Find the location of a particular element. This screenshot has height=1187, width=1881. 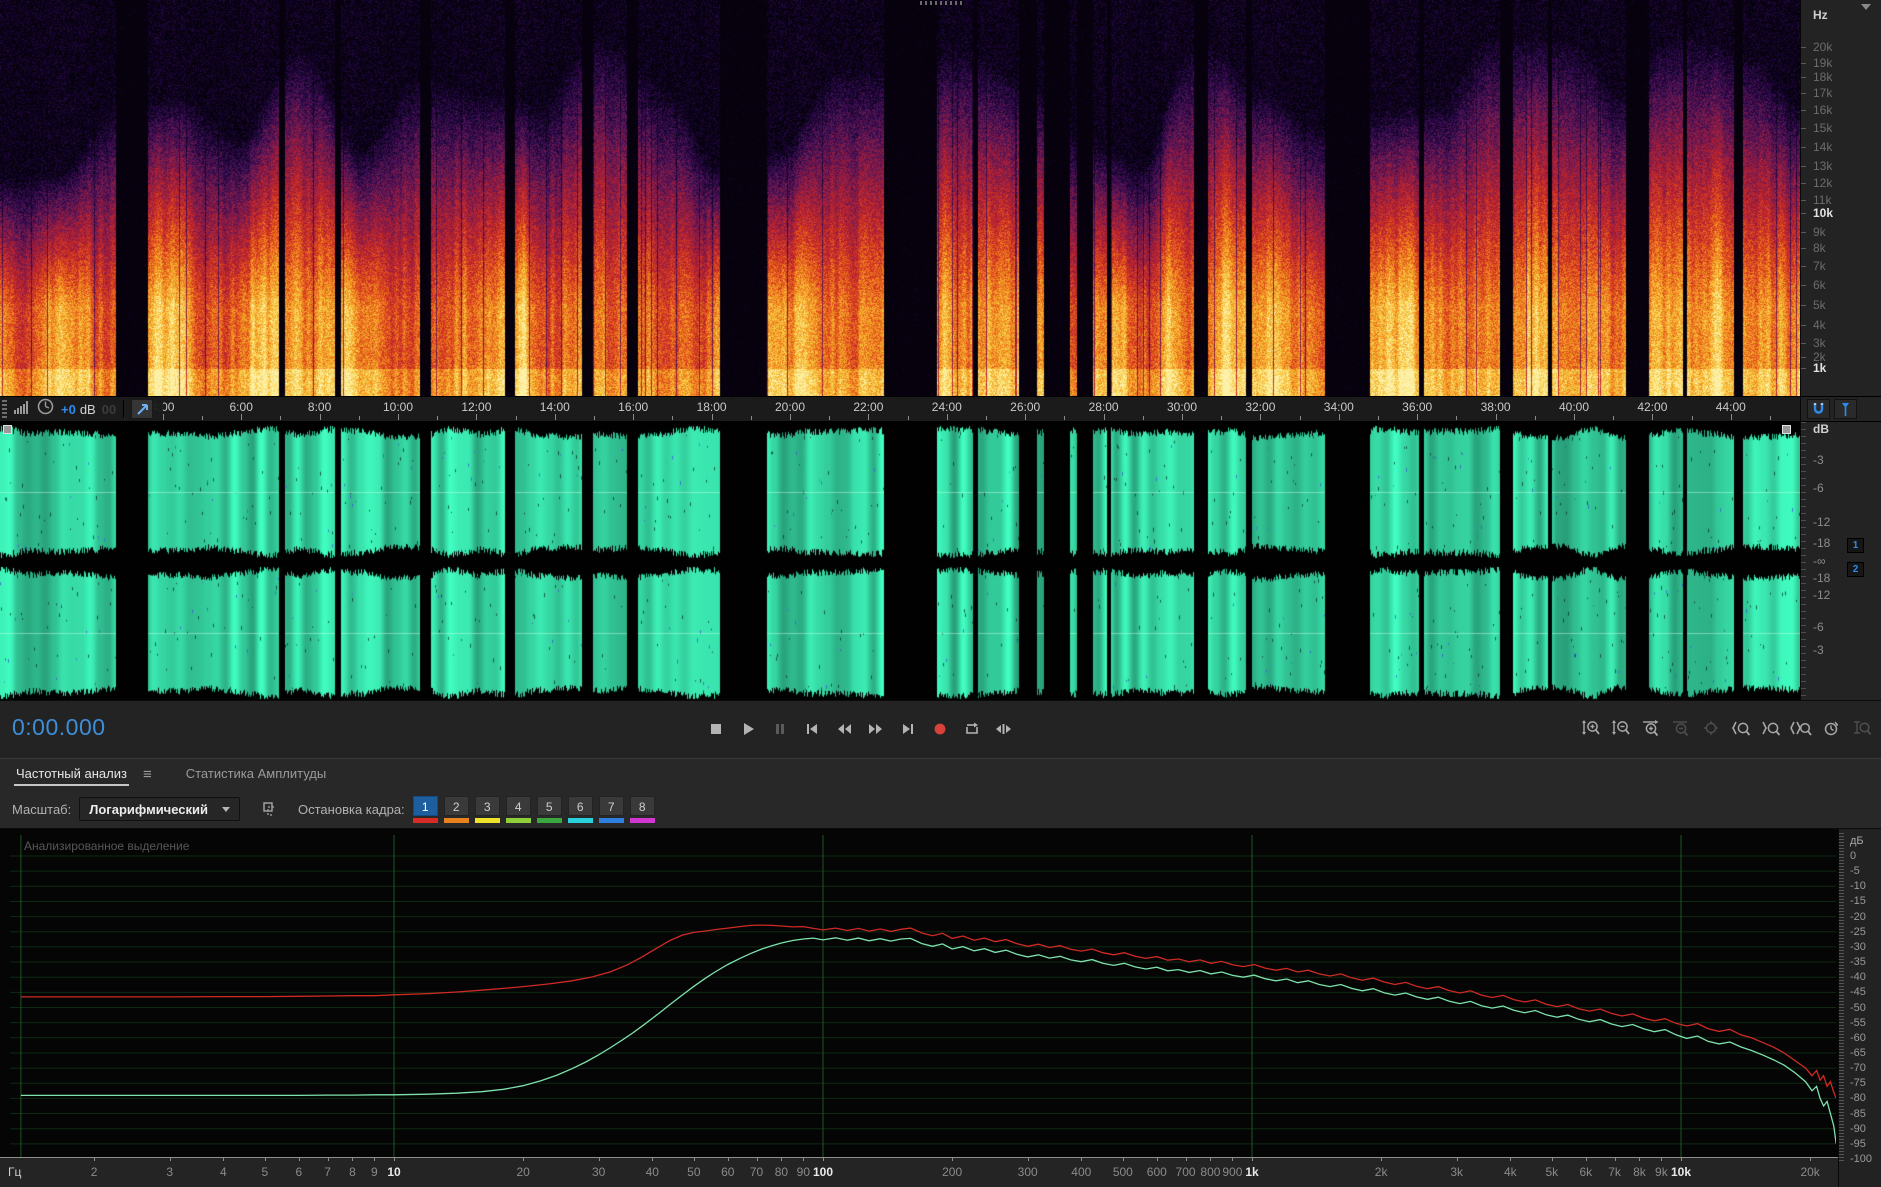

panel-drag-grip is located at coordinates (941, 3).